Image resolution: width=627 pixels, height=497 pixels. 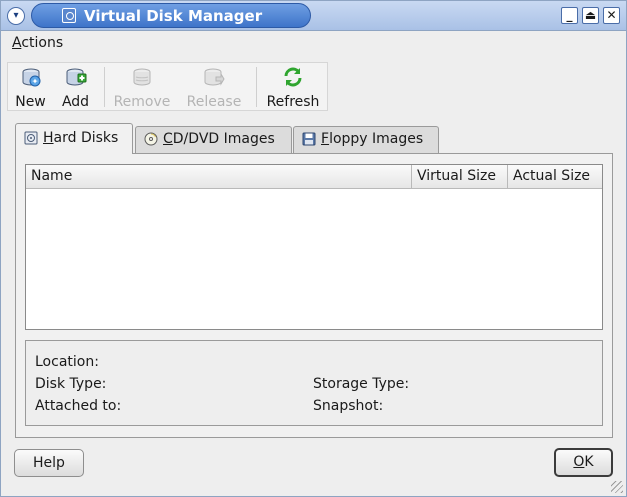 I want to click on help-button-label: Help, so click(x=49, y=463).